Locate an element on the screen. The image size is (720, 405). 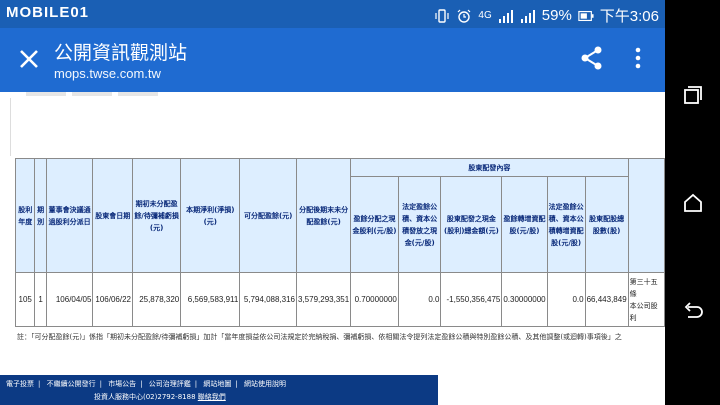
header-cash-from-reserve: 法定盈餘公積、資本公積發放之現金(元/股) is located at coordinates (419, 224).